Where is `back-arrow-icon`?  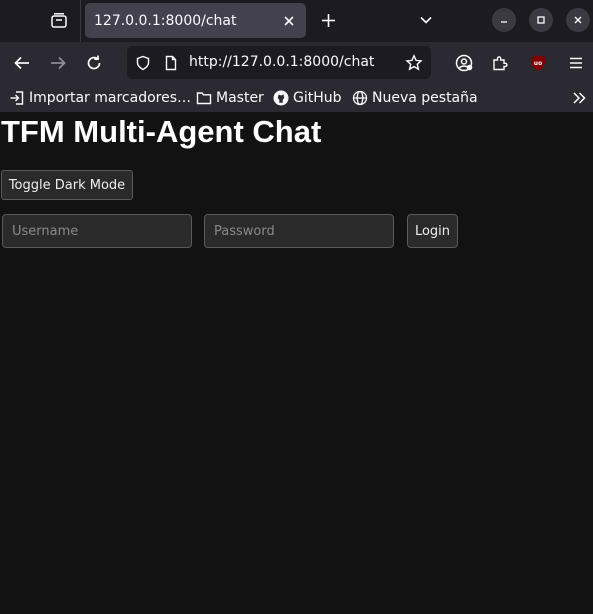
back-arrow-icon is located at coordinates (22, 63).